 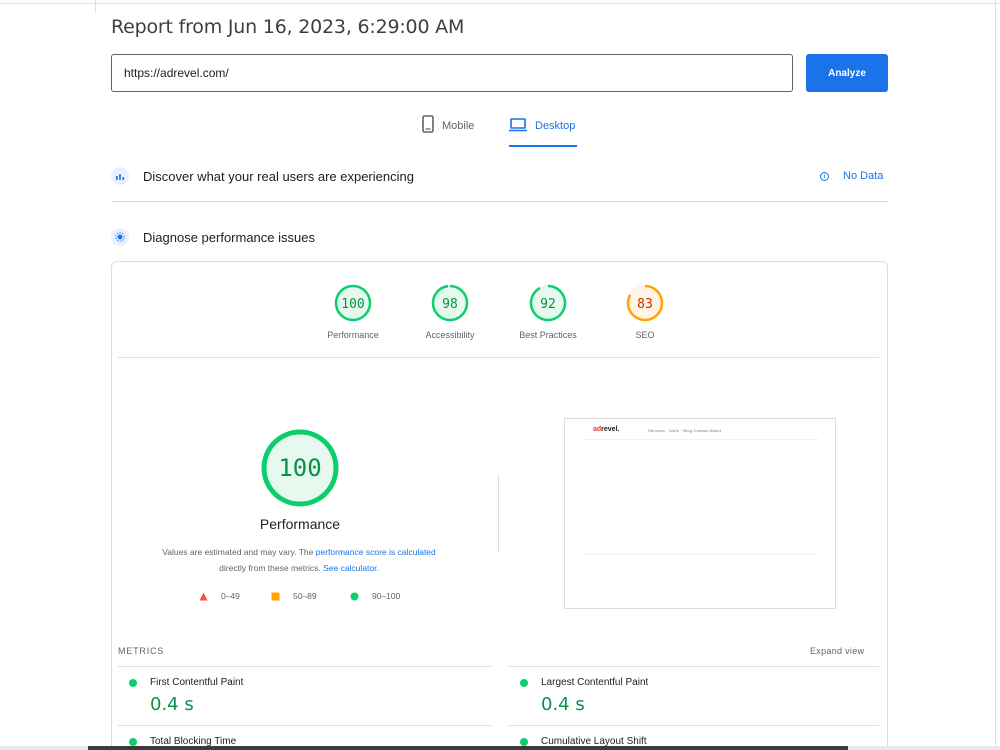 I want to click on performance-title: Performance, so click(x=300, y=524).